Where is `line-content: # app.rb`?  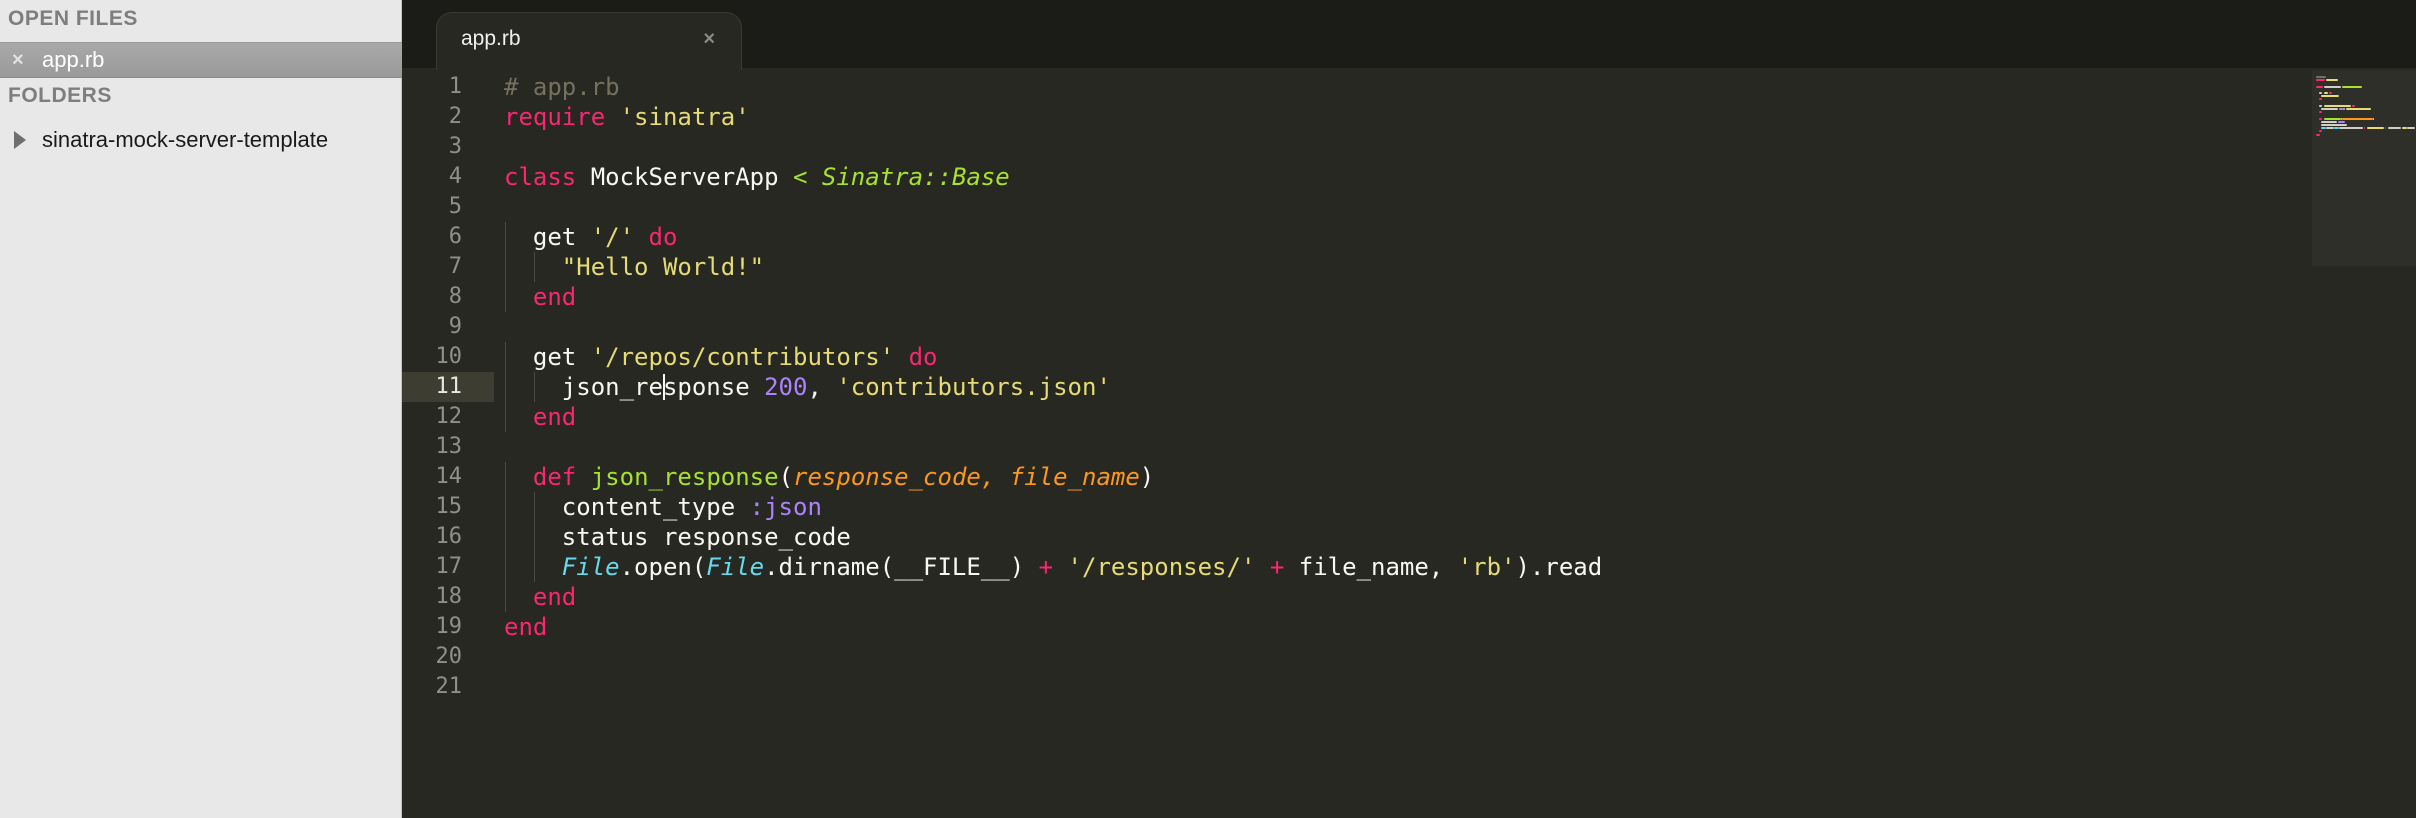 line-content: # app.rb is located at coordinates (562, 87).